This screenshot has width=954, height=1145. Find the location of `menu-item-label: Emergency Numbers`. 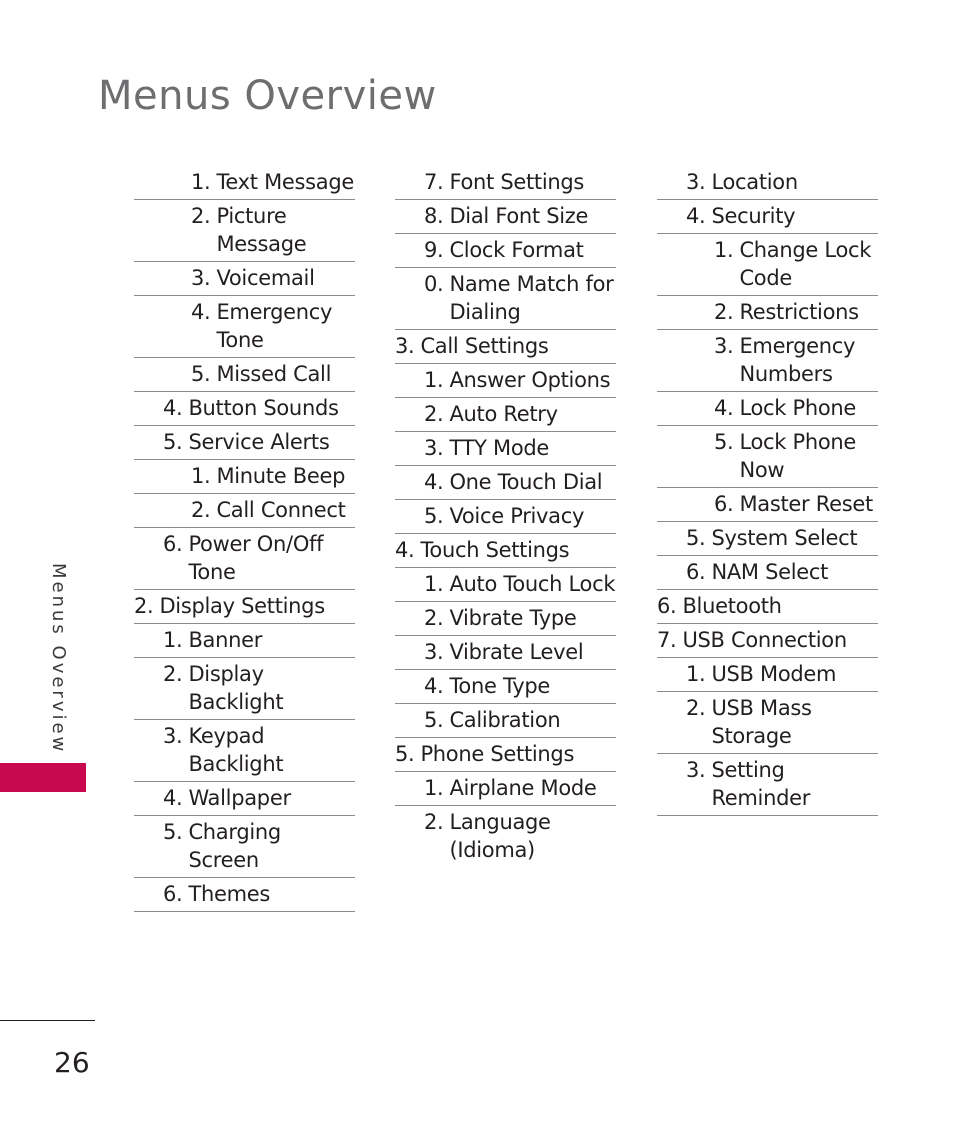

menu-item-label: Emergency Numbers is located at coordinates (797, 360).